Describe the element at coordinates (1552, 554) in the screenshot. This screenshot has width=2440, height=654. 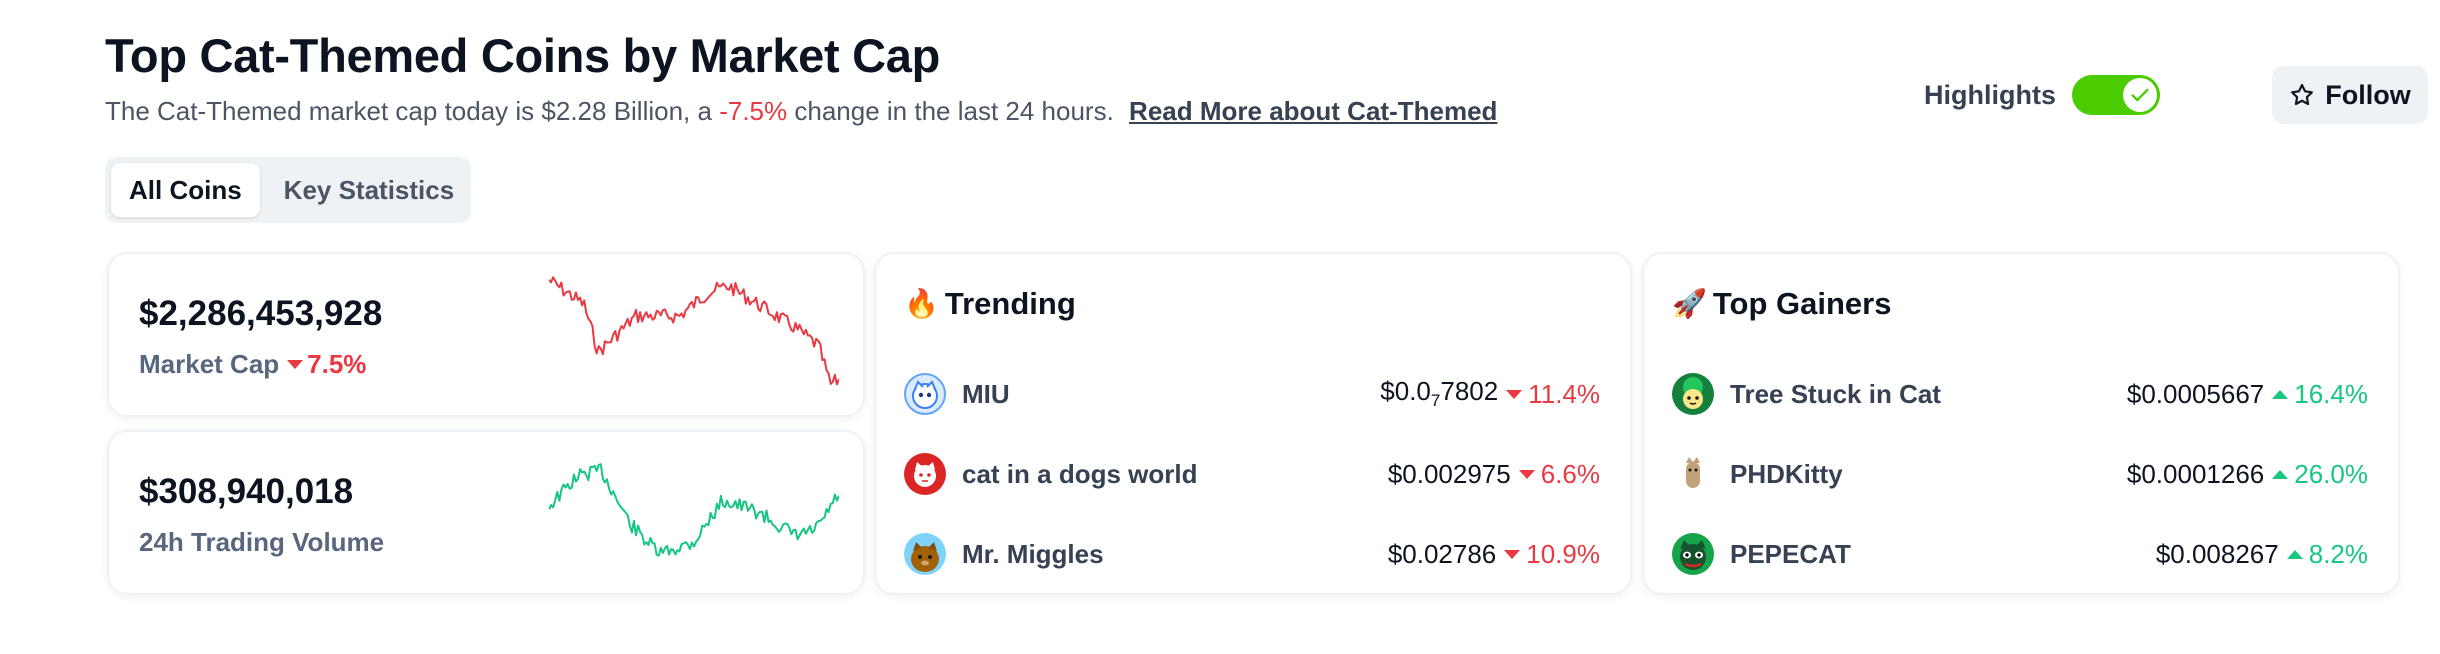
I see `coin-change: 10.9%` at that location.